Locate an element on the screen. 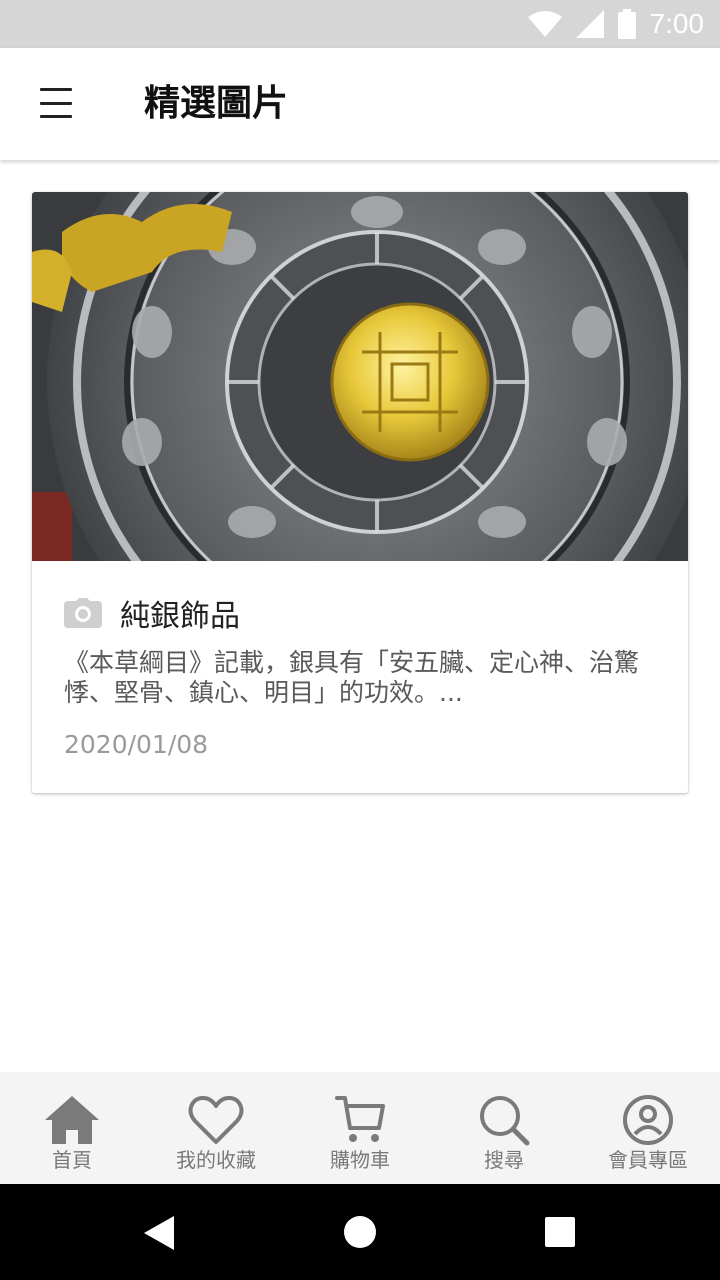 This screenshot has width=720, height=1280. signal-icon is located at coordinates (589, 24).